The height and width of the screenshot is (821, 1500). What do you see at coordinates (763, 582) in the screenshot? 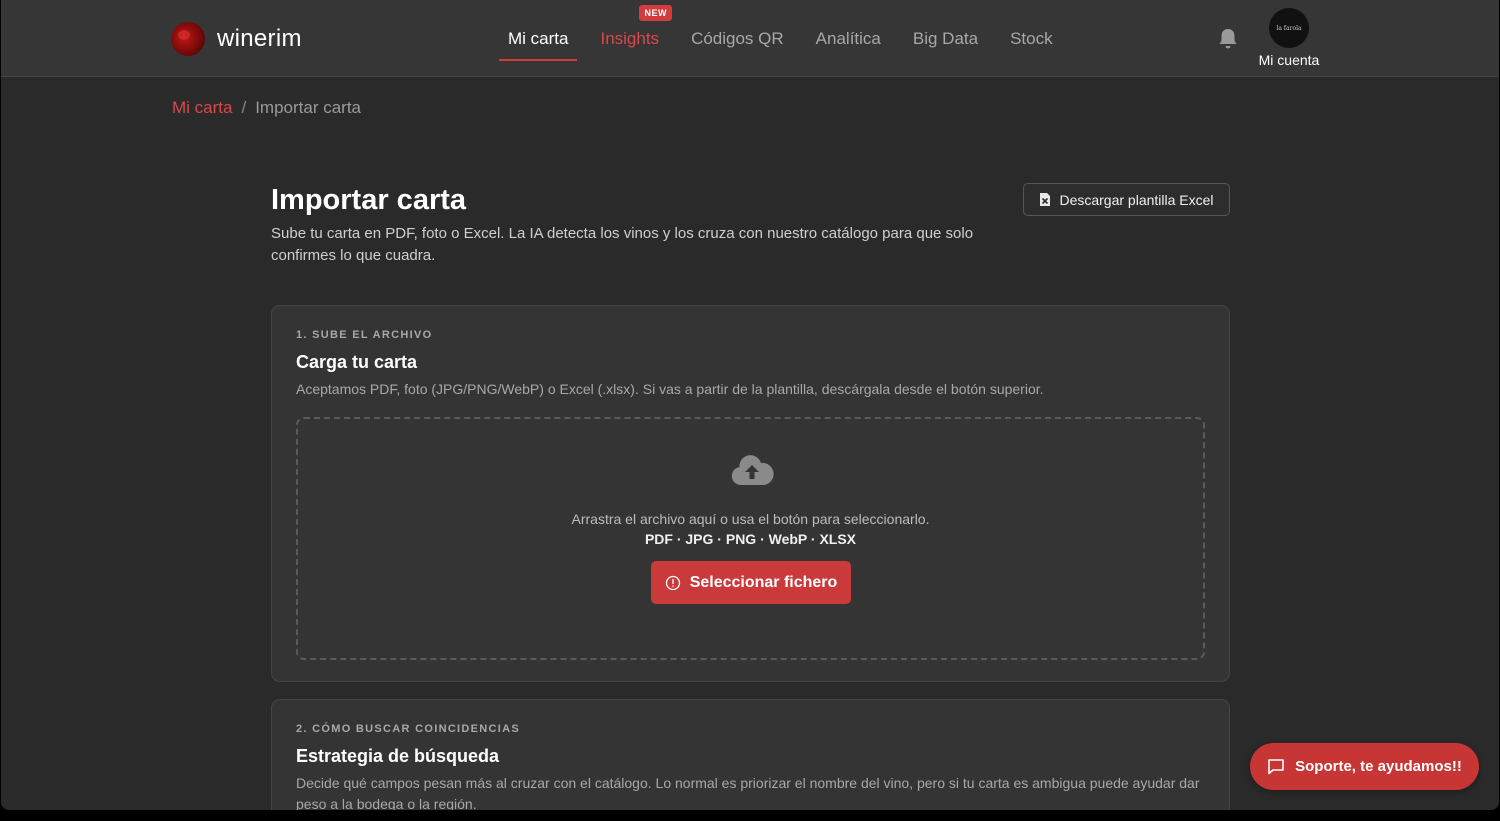
I see `select-file-label: Seleccionar fichero` at bounding box center [763, 582].